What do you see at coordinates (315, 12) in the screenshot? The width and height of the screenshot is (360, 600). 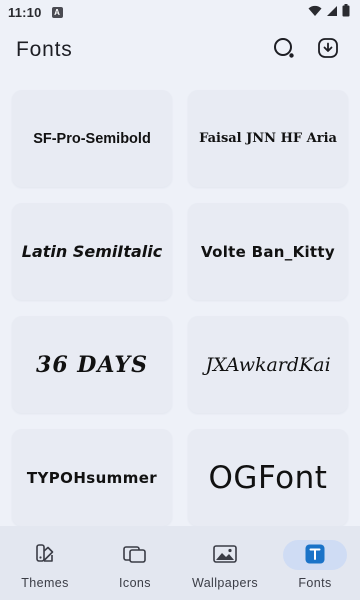 I see `wifi-icon` at bounding box center [315, 12].